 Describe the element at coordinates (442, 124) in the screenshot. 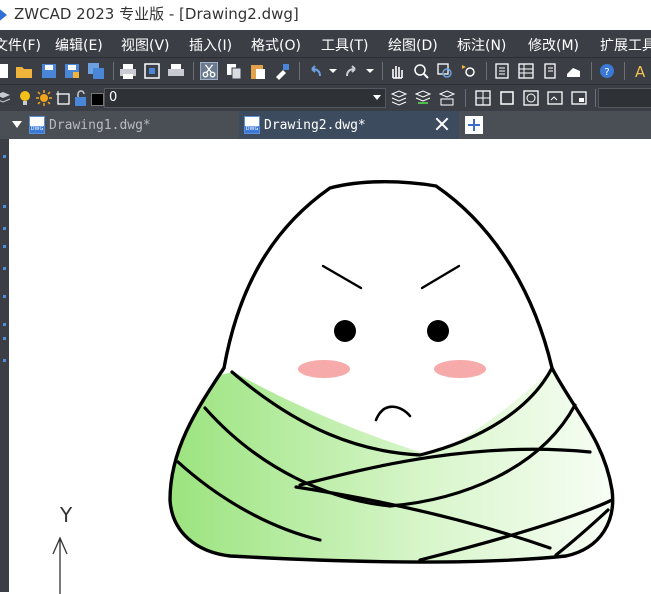

I see `close-tab-icon` at that location.